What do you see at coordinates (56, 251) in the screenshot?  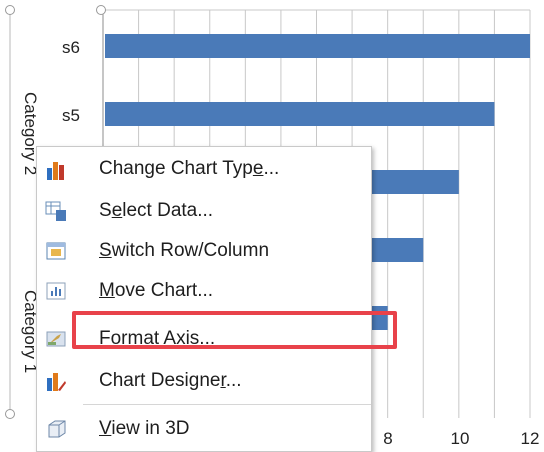 I see `switch-row-column-icon` at bounding box center [56, 251].